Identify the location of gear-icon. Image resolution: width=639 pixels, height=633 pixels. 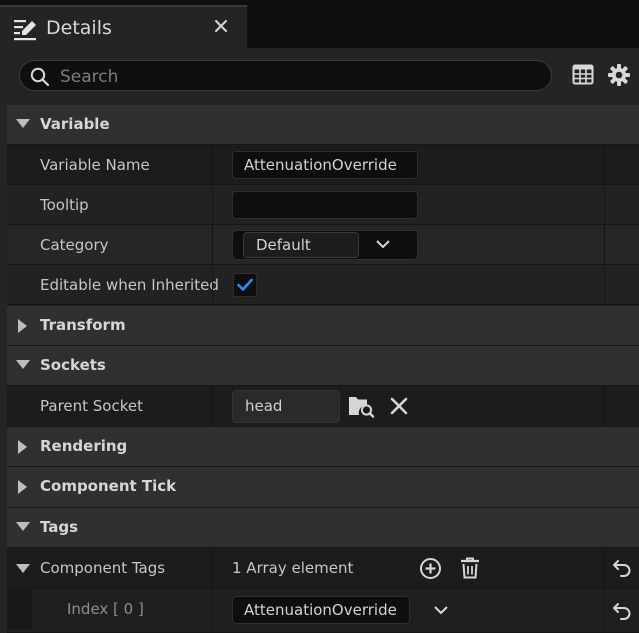
(619, 75).